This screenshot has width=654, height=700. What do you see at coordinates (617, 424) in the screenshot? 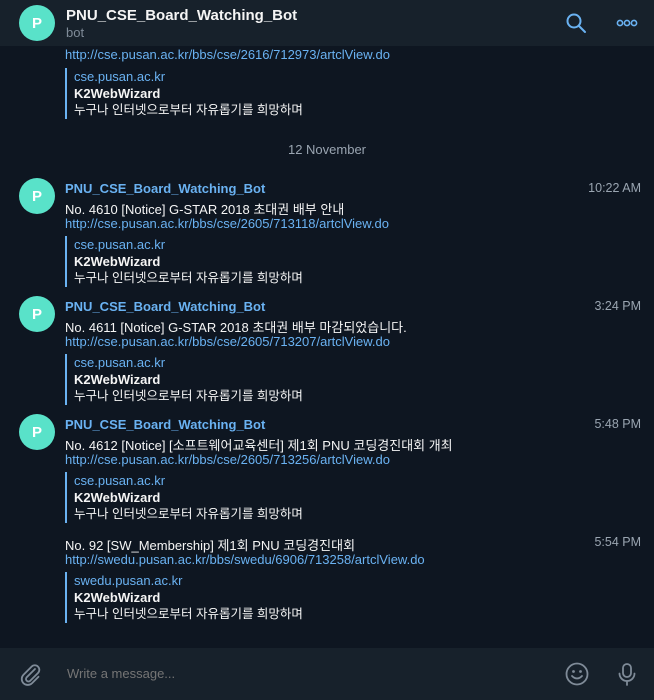
I see `message-time: 5:48 PM` at bounding box center [617, 424].